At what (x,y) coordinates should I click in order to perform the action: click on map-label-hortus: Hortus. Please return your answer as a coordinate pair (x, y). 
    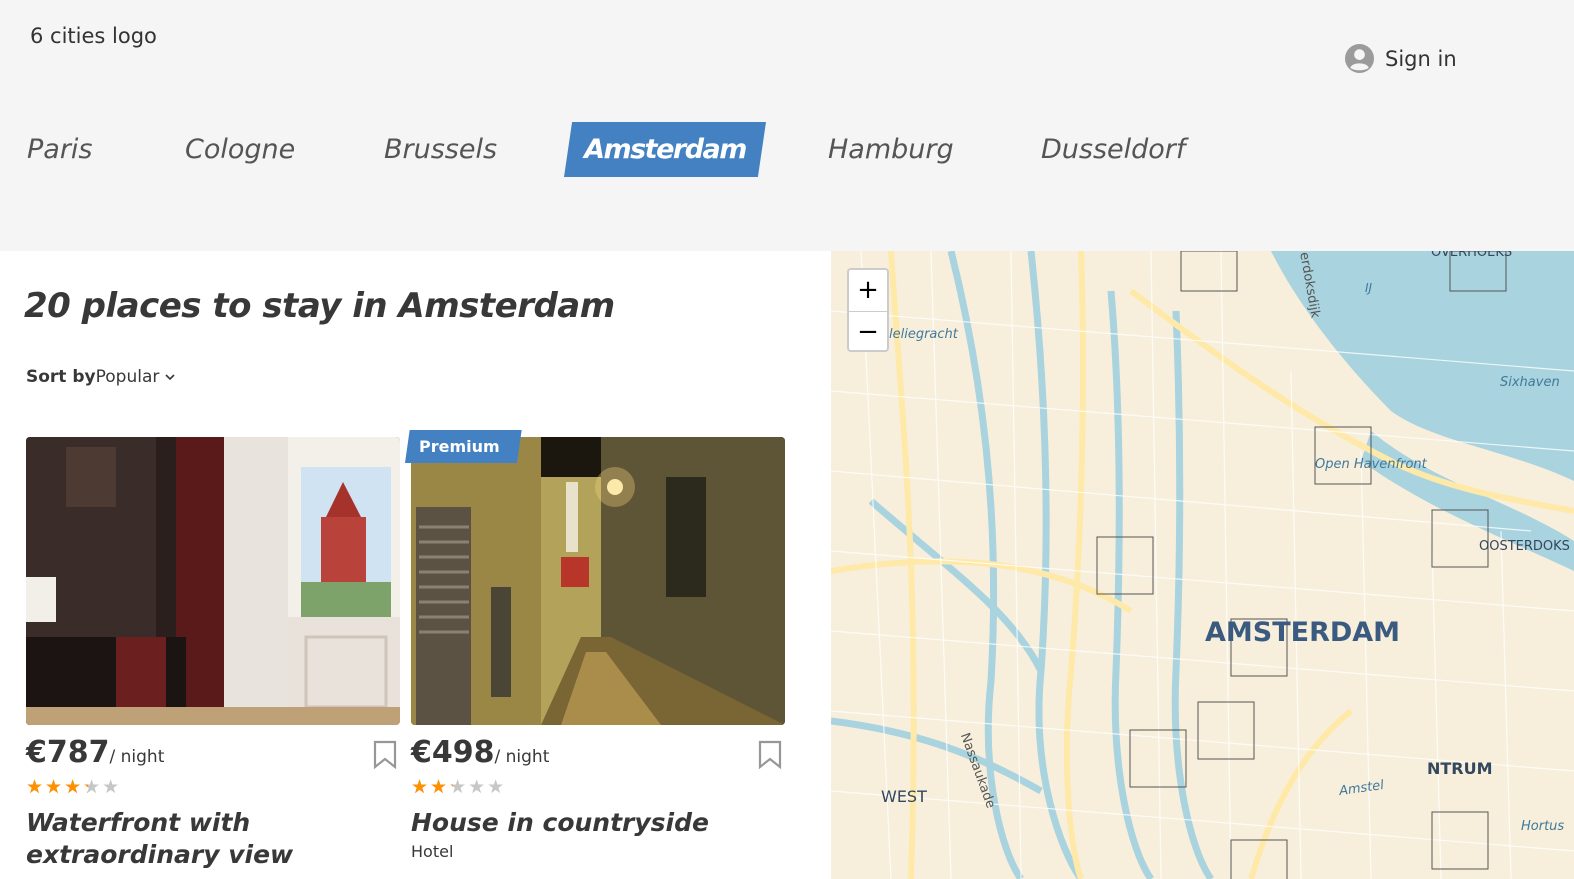
    Looking at the image, I should click on (1543, 826).